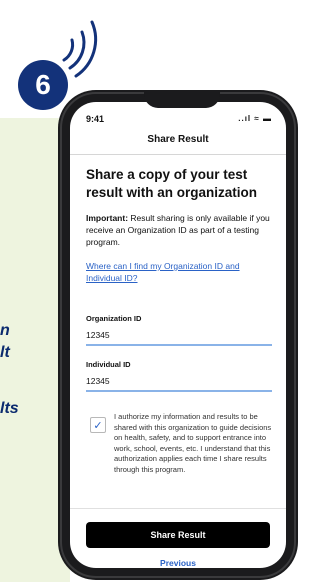 Image resolution: width=320 pixels, height=582 pixels. I want to click on organization-id-underline, so click(179, 345).